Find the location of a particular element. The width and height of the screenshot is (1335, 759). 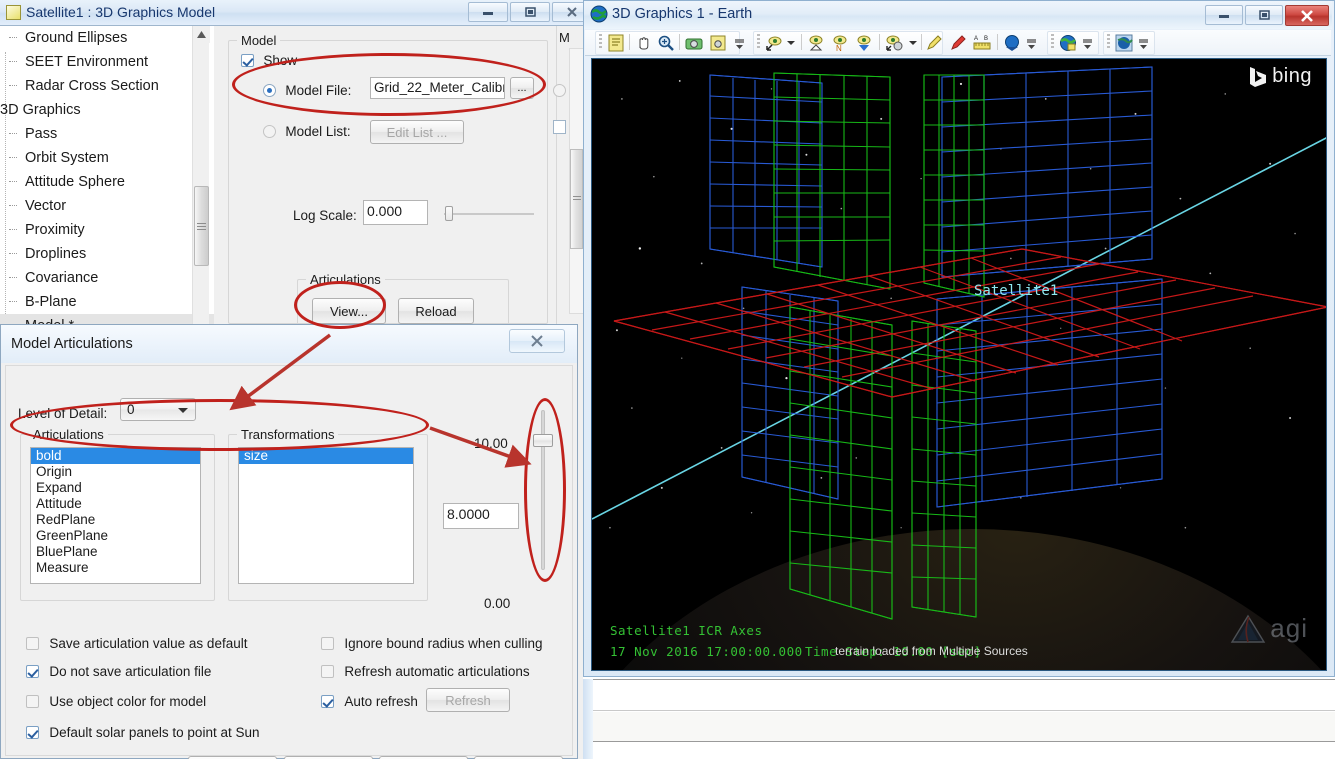

list-item: RedPlane is located at coordinates (115, 520).